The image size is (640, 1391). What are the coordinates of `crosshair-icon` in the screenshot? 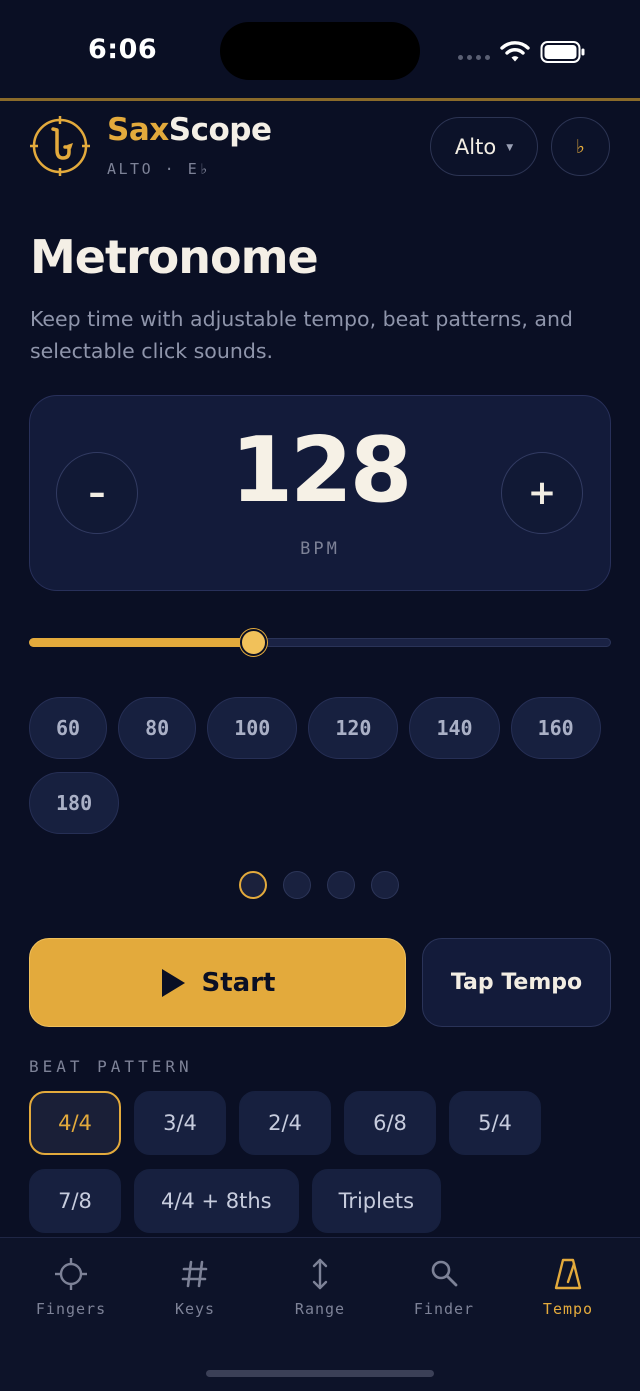 It's located at (71, 1274).